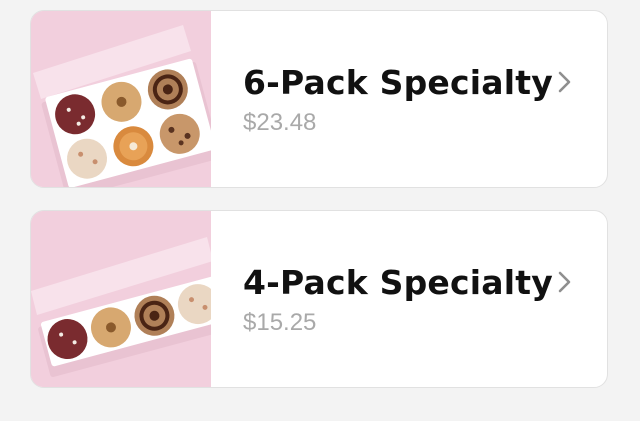  What do you see at coordinates (398, 82) in the screenshot?
I see `product-title: 6-Pack Specialty` at bounding box center [398, 82].